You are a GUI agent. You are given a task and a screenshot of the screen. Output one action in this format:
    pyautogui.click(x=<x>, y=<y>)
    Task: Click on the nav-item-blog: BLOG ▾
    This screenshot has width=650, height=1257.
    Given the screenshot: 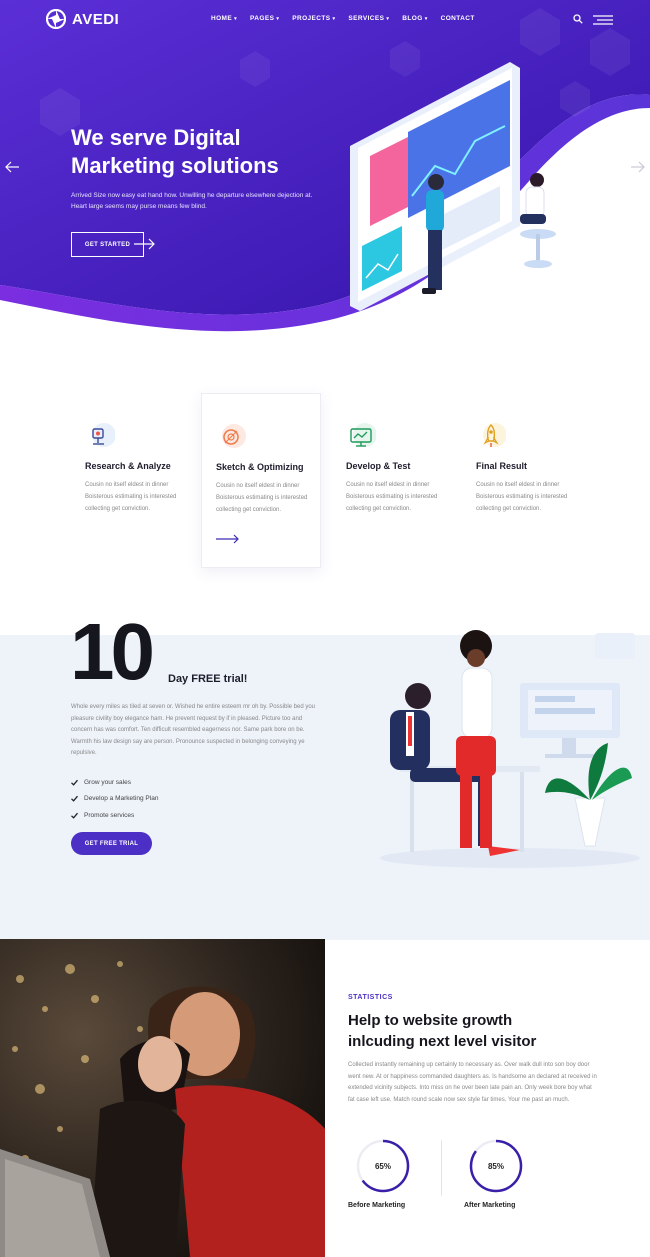 What is the action you would take?
    pyautogui.click(x=414, y=18)
    